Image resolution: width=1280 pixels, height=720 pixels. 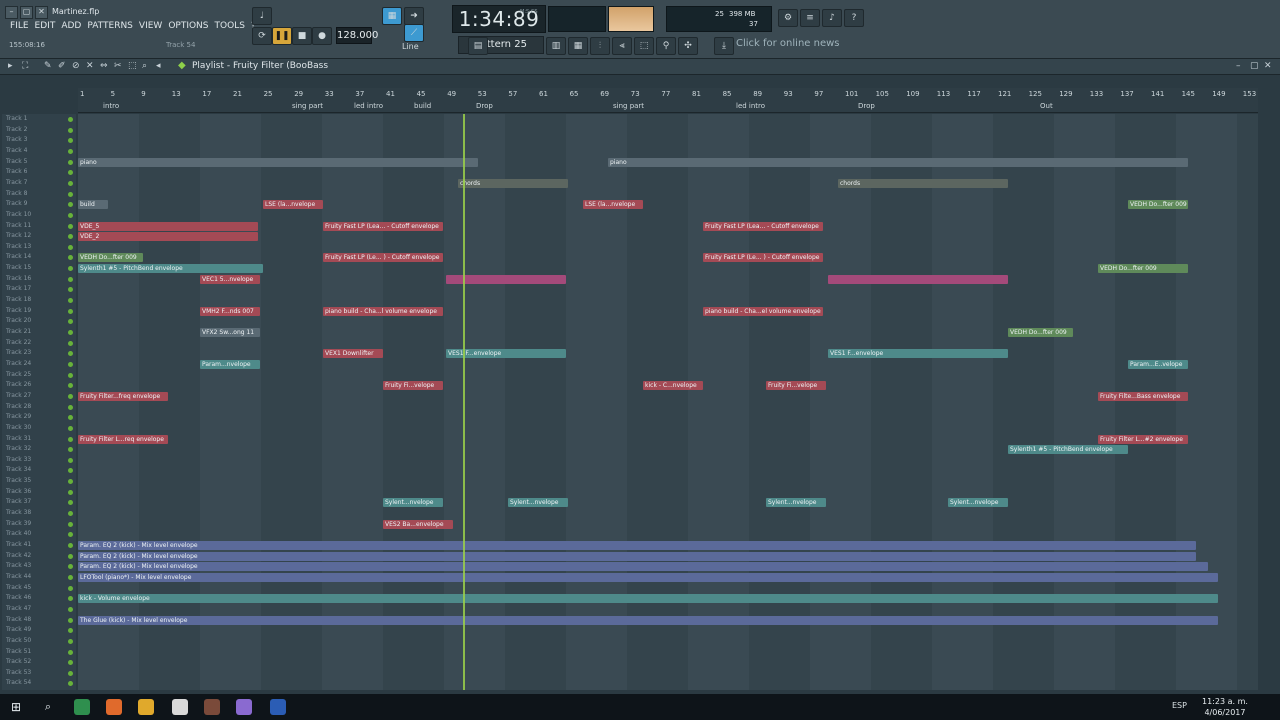 I want to click on record-mode-icon: ⟳, so click(x=262, y=36).